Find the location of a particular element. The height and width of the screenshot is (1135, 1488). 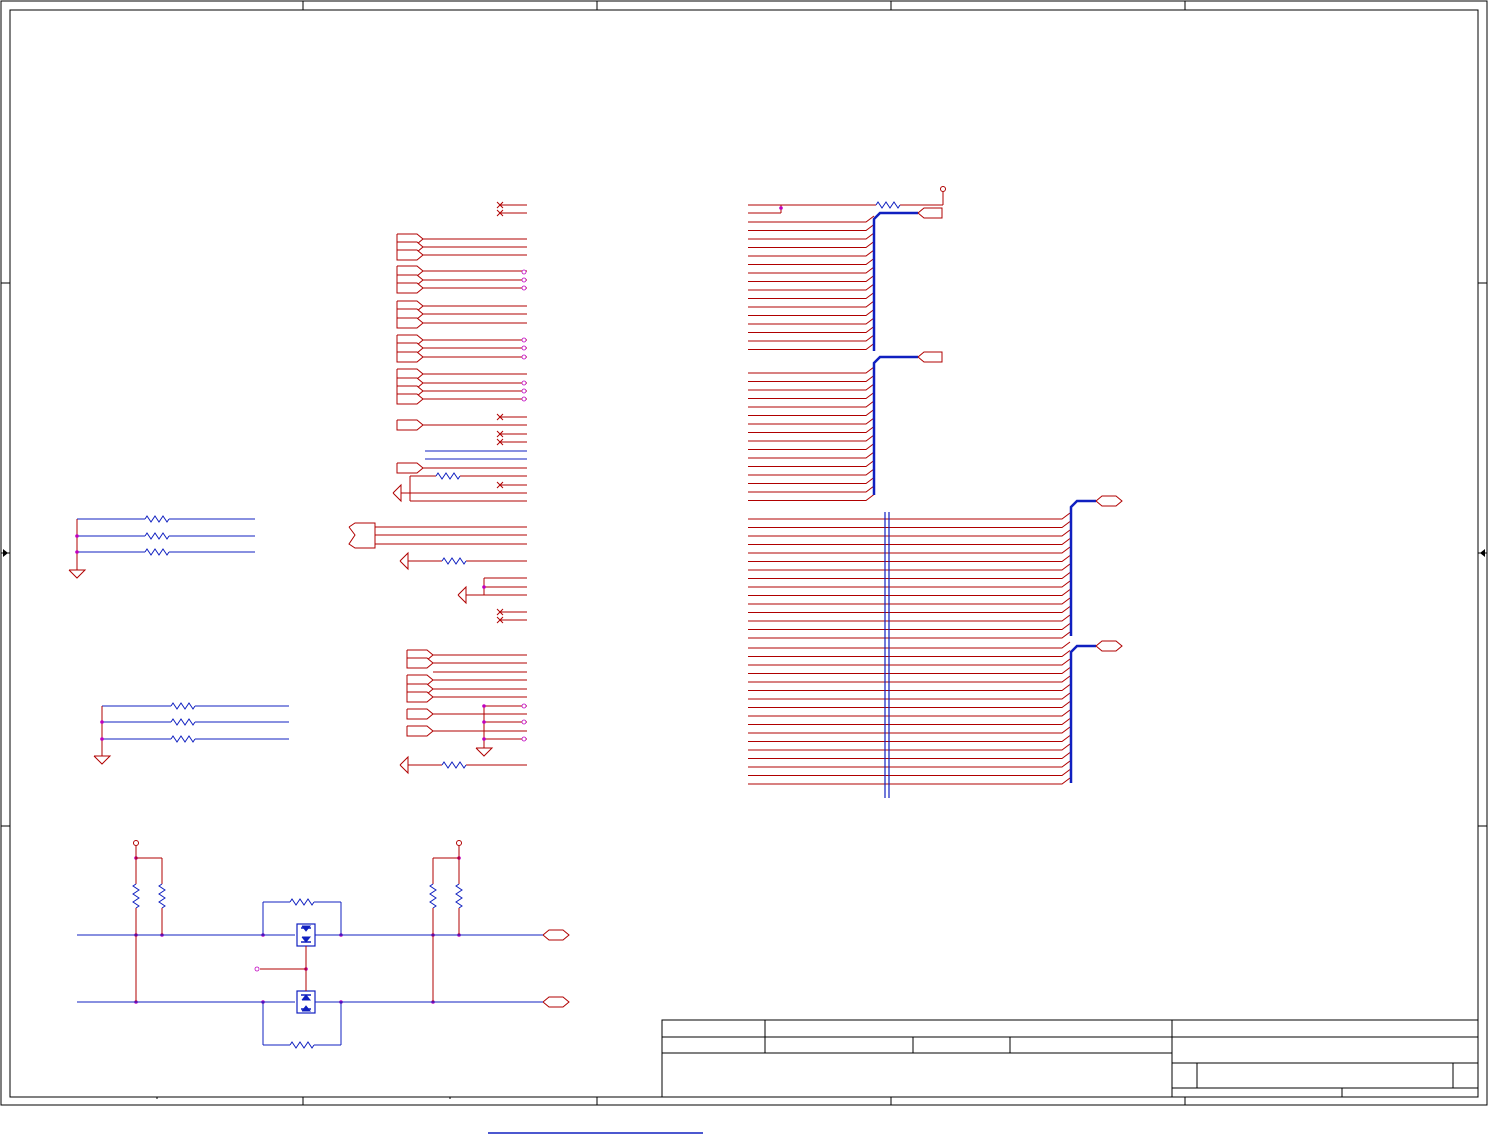

ic-right-pin-wires is located at coordinates (909, 488).